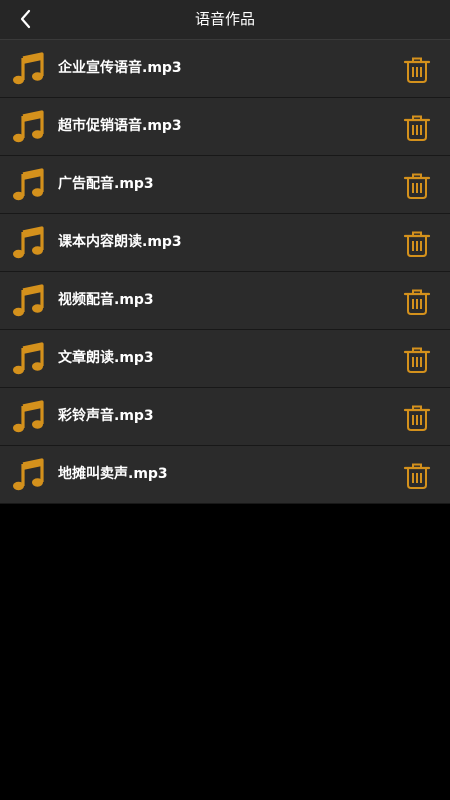 The height and width of the screenshot is (800, 450). What do you see at coordinates (225, 185) in the screenshot?
I see `list-item: 广告配音.mp3` at bounding box center [225, 185].